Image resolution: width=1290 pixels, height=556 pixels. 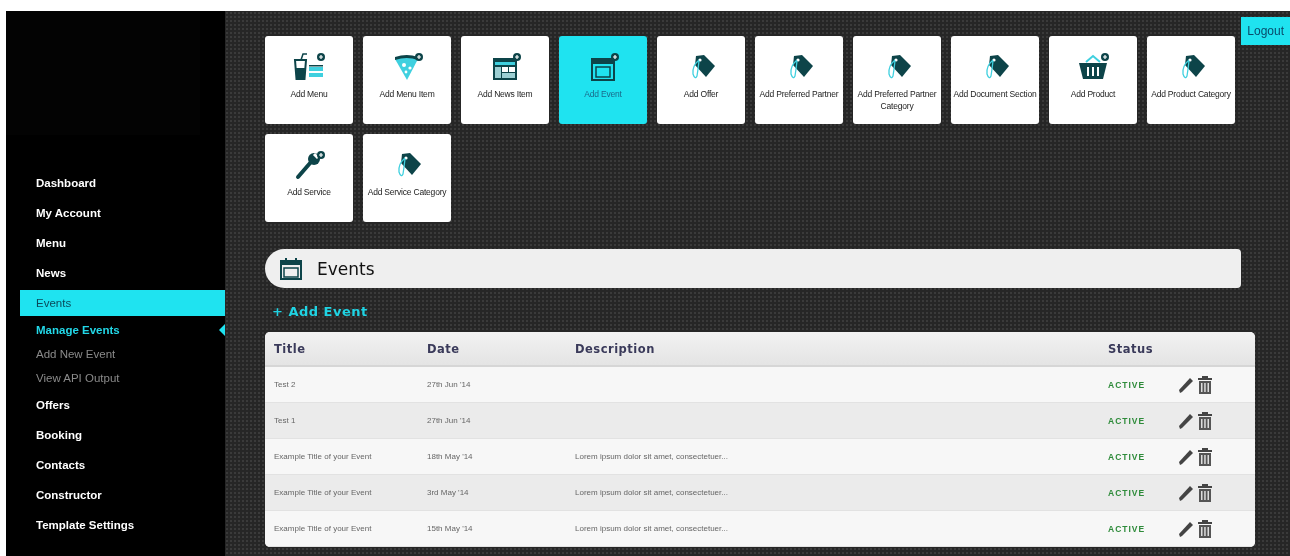 What do you see at coordinates (448, 492) in the screenshot?
I see `table-cell-text: 3rd May '14` at bounding box center [448, 492].